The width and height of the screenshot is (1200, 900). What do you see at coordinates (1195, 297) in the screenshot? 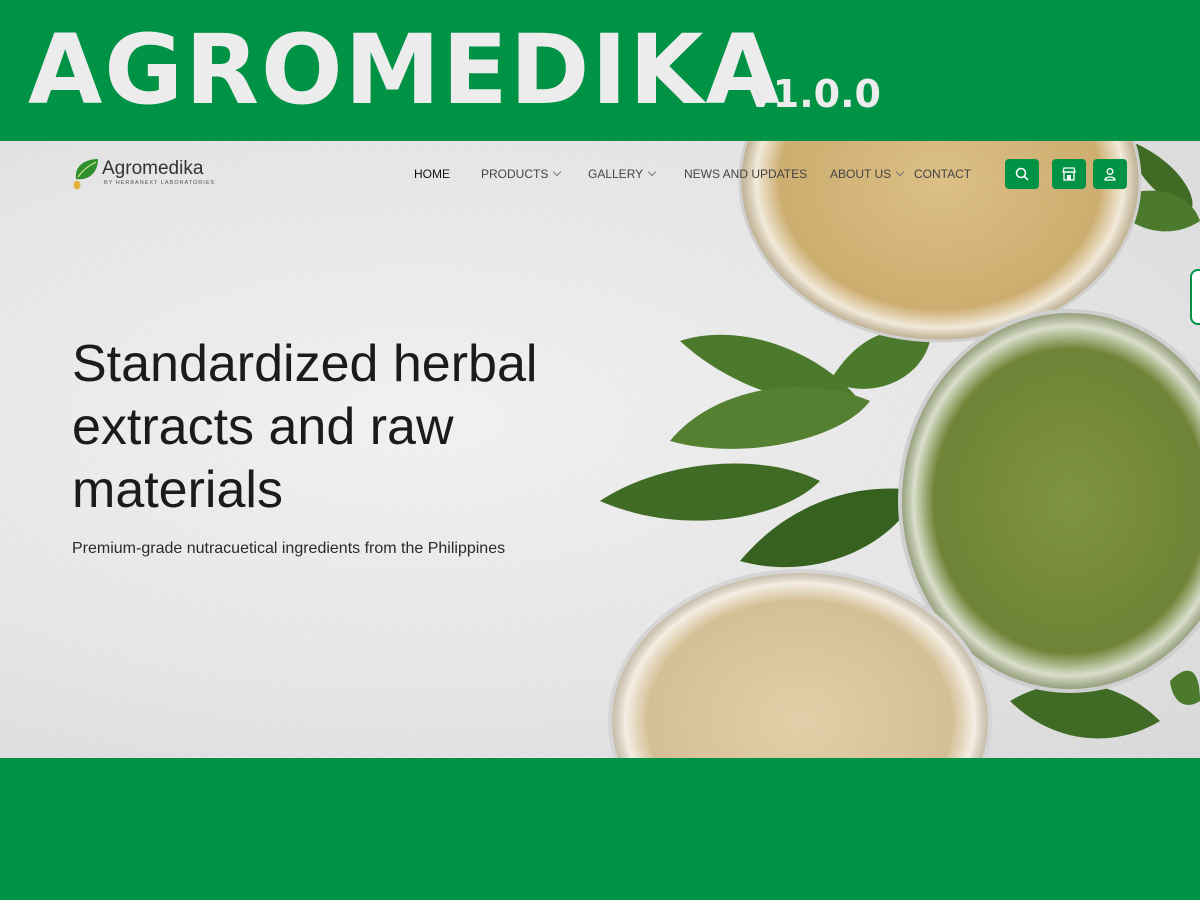
I see `side-tab` at bounding box center [1195, 297].